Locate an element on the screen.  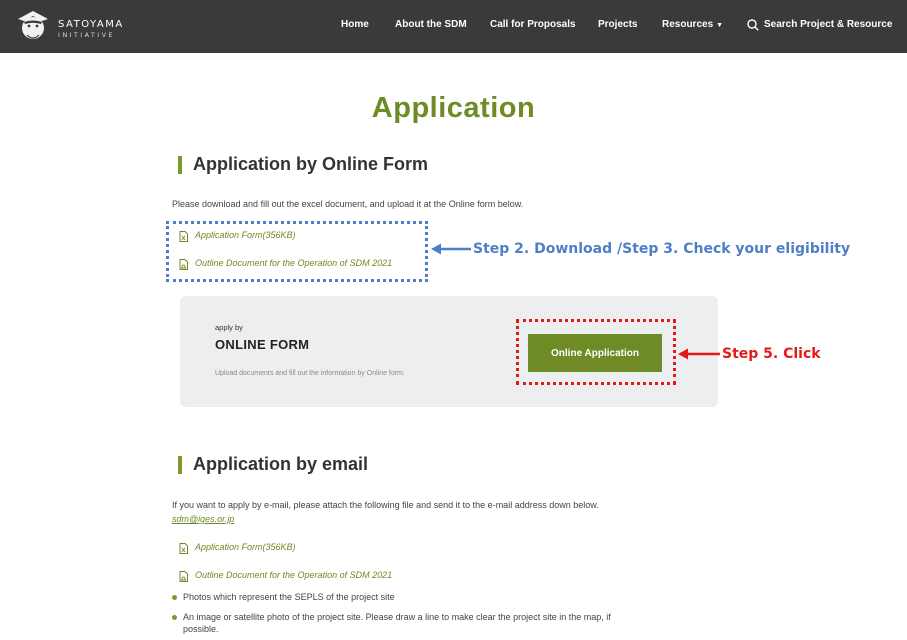
nav-resources: Resources ▼ is located at coordinates (692, 24).